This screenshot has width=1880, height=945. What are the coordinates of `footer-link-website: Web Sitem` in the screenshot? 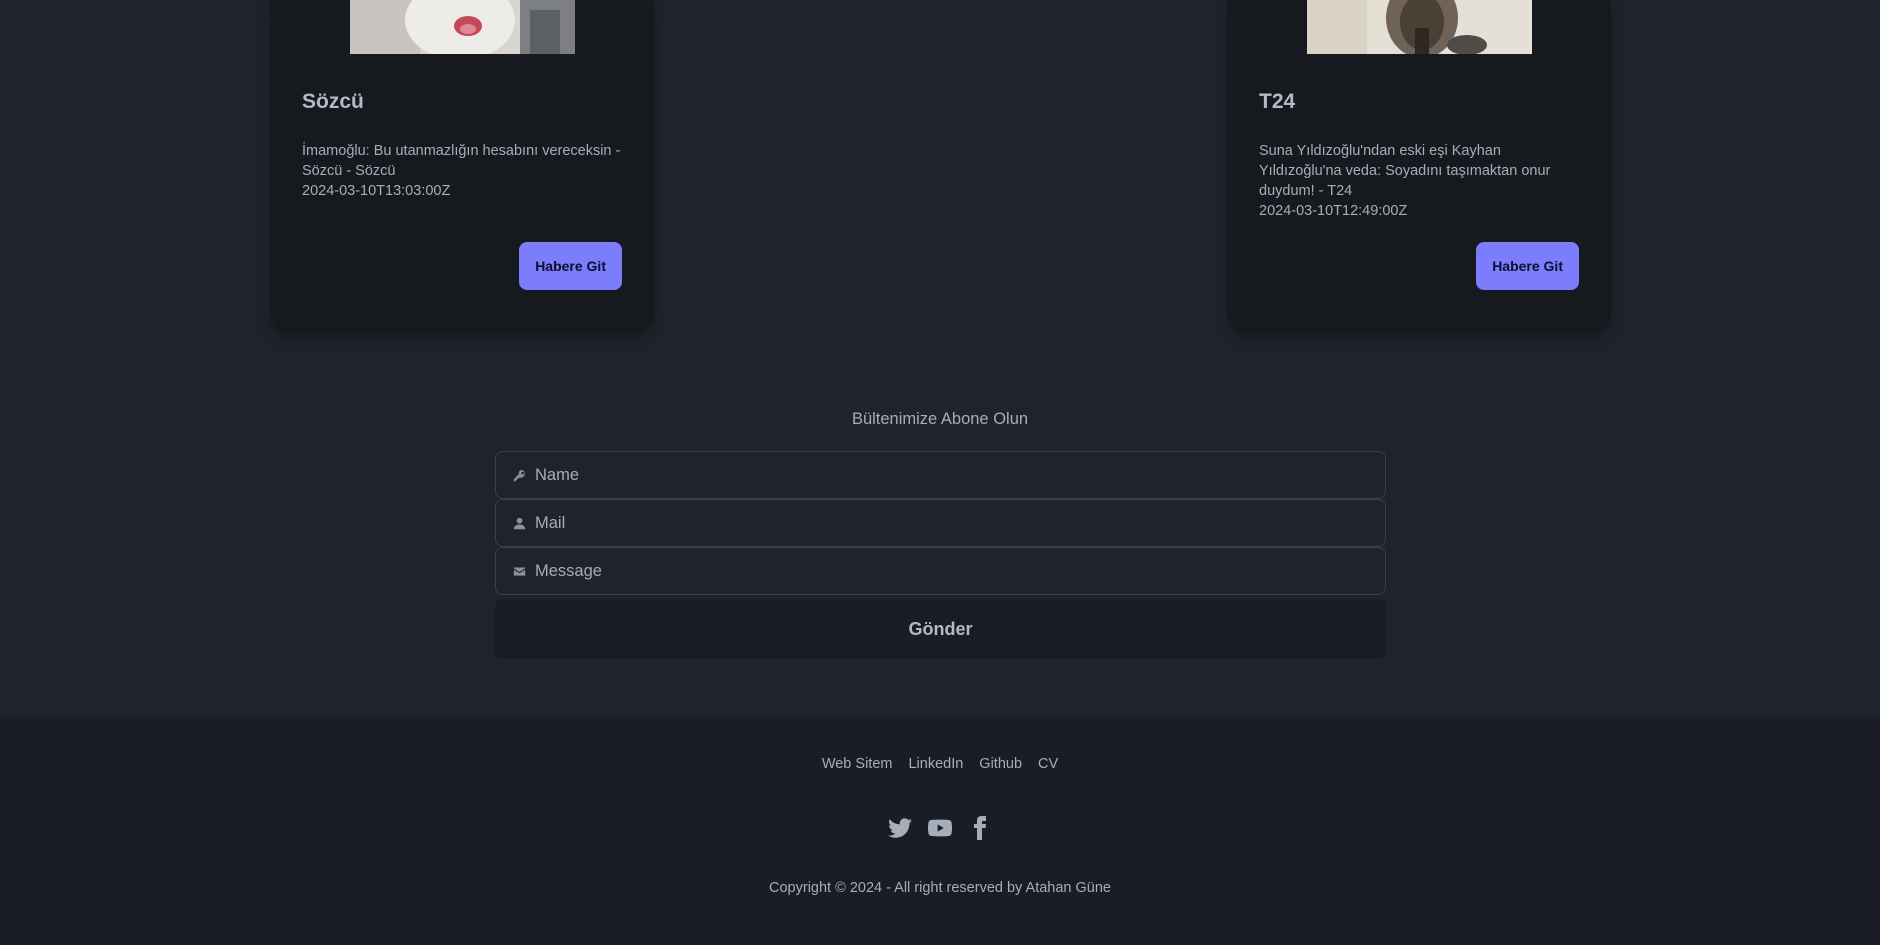 It's located at (857, 764).